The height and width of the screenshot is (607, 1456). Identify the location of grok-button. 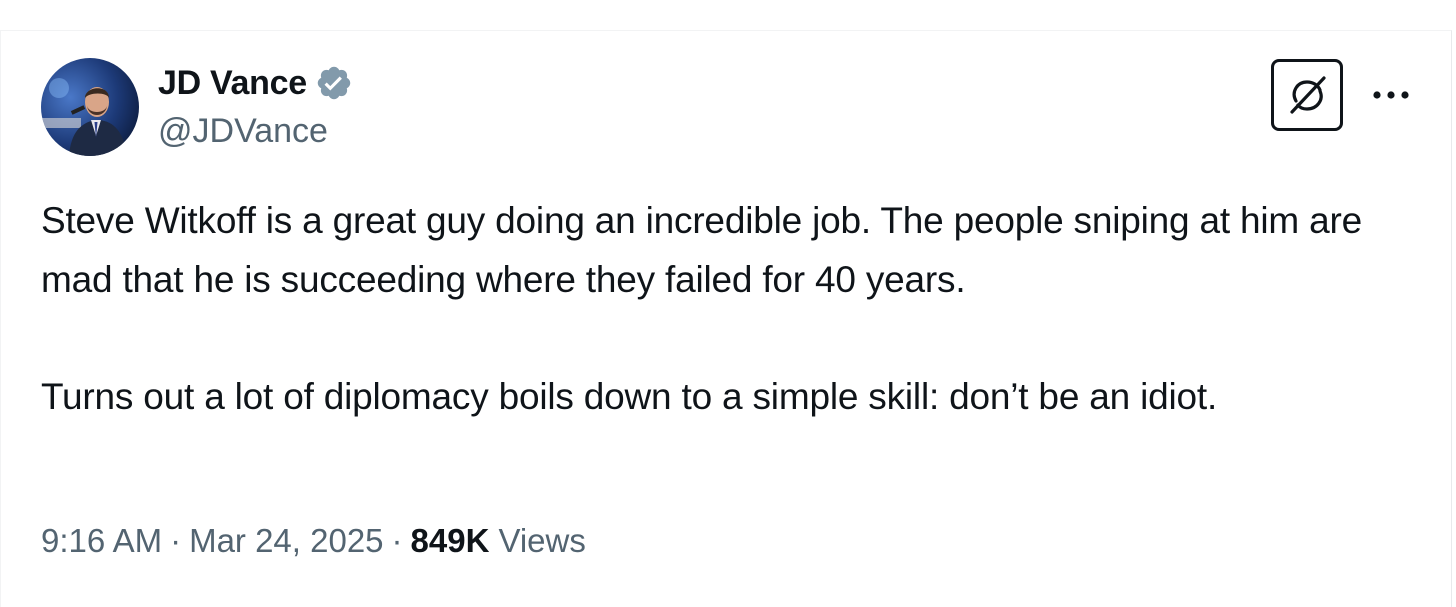
(1307, 95).